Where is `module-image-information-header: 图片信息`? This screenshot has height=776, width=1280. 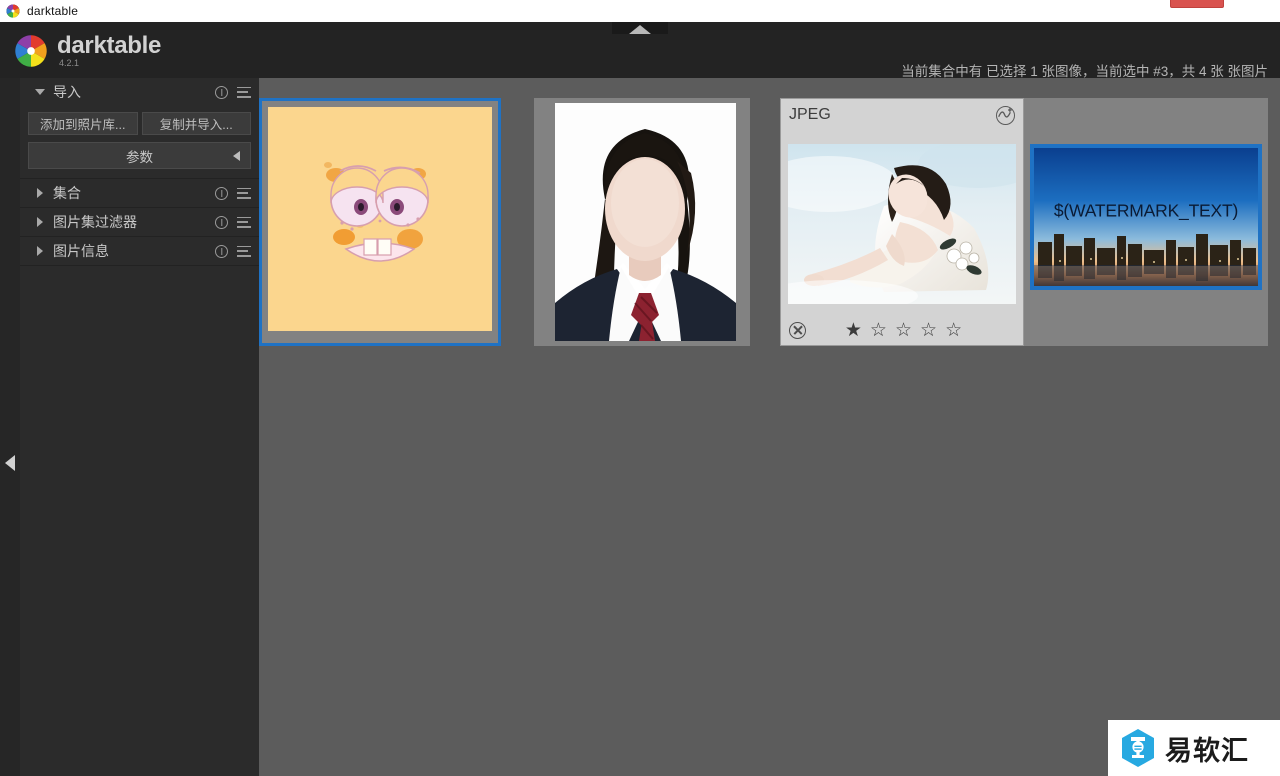 module-image-information-header: 图片信息 is located at coordinates (139, 251).